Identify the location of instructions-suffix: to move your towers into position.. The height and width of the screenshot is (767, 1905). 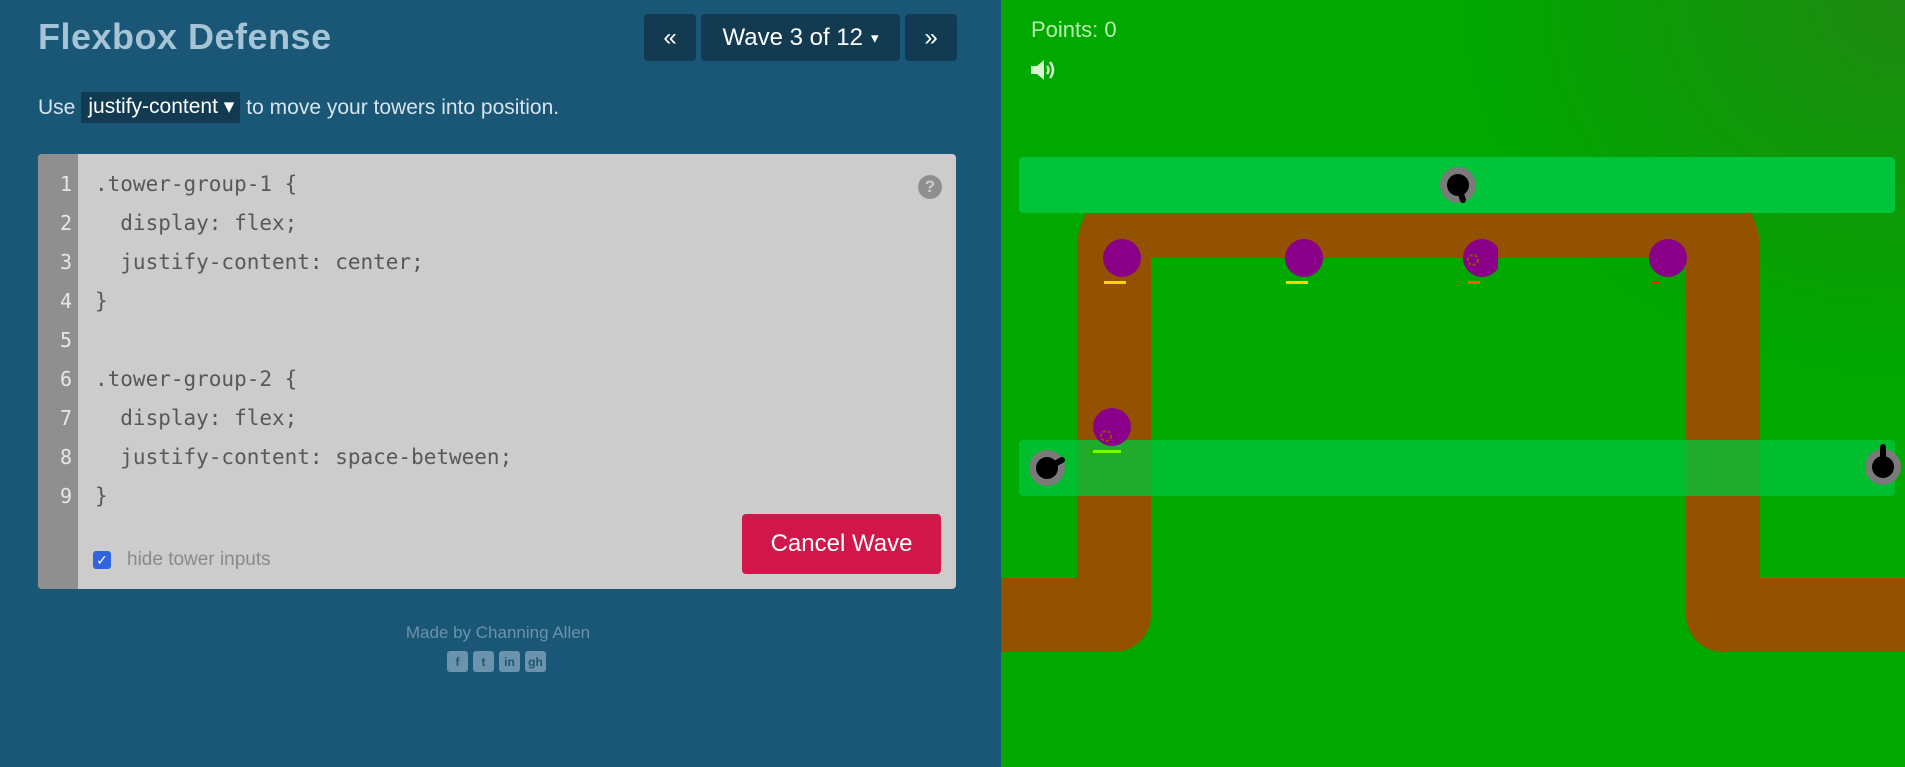
(403, 107).